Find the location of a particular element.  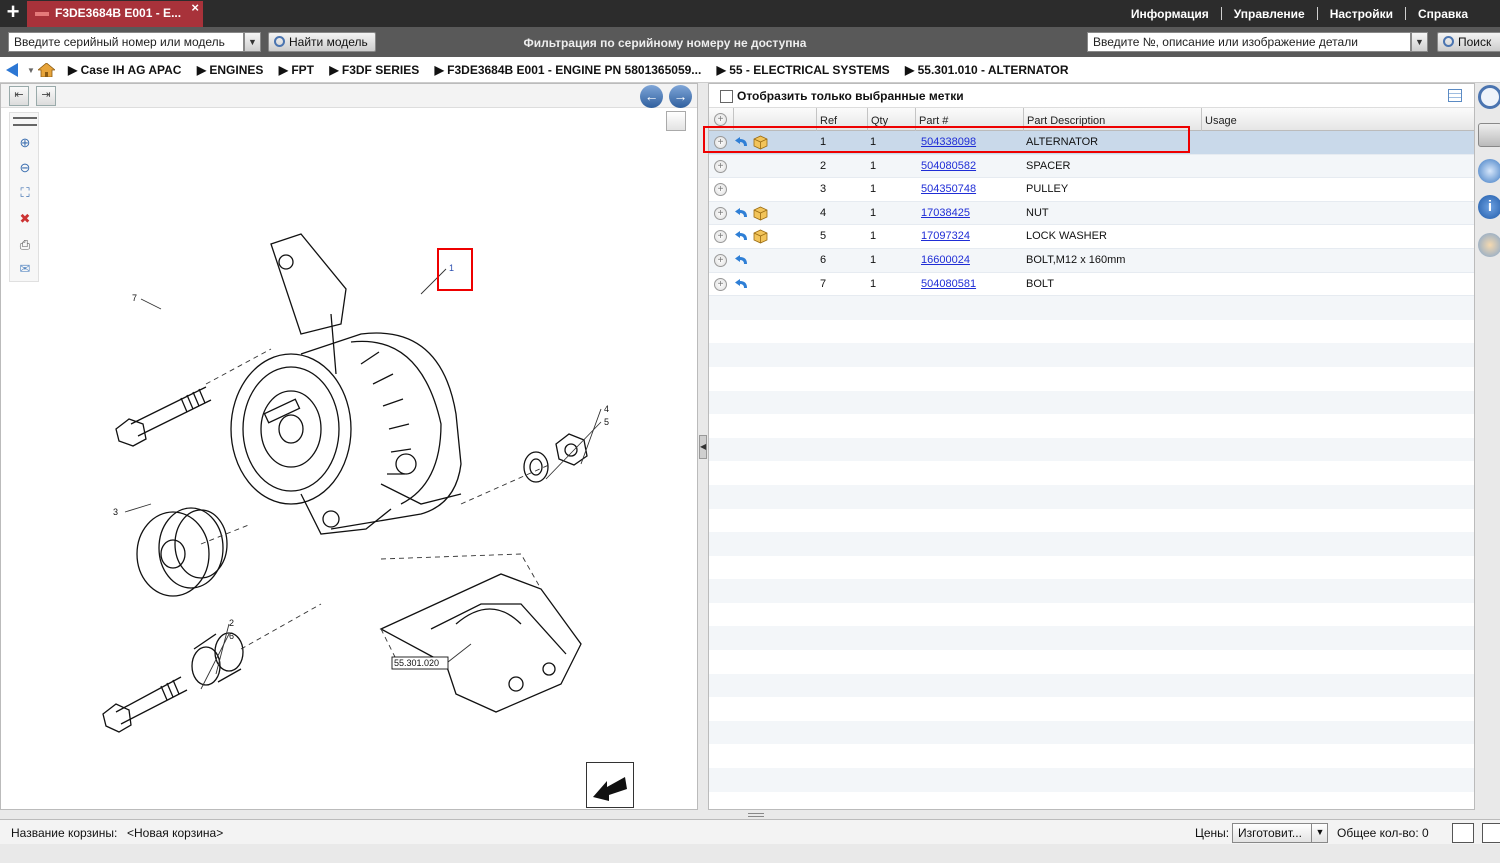

part-dropdown-chevron-icon: ▼ is located at coordinates (1419, 42).